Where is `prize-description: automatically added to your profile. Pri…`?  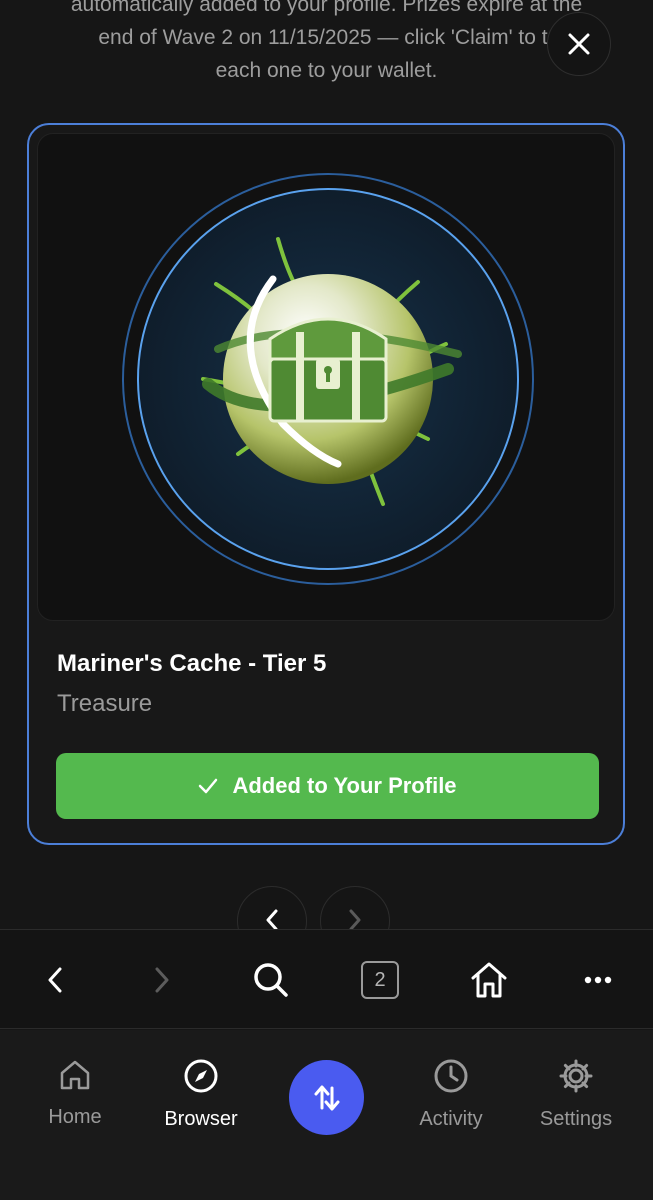
prize-description: automatically added to your profile. Pri… is located at coordinates (326, 43).